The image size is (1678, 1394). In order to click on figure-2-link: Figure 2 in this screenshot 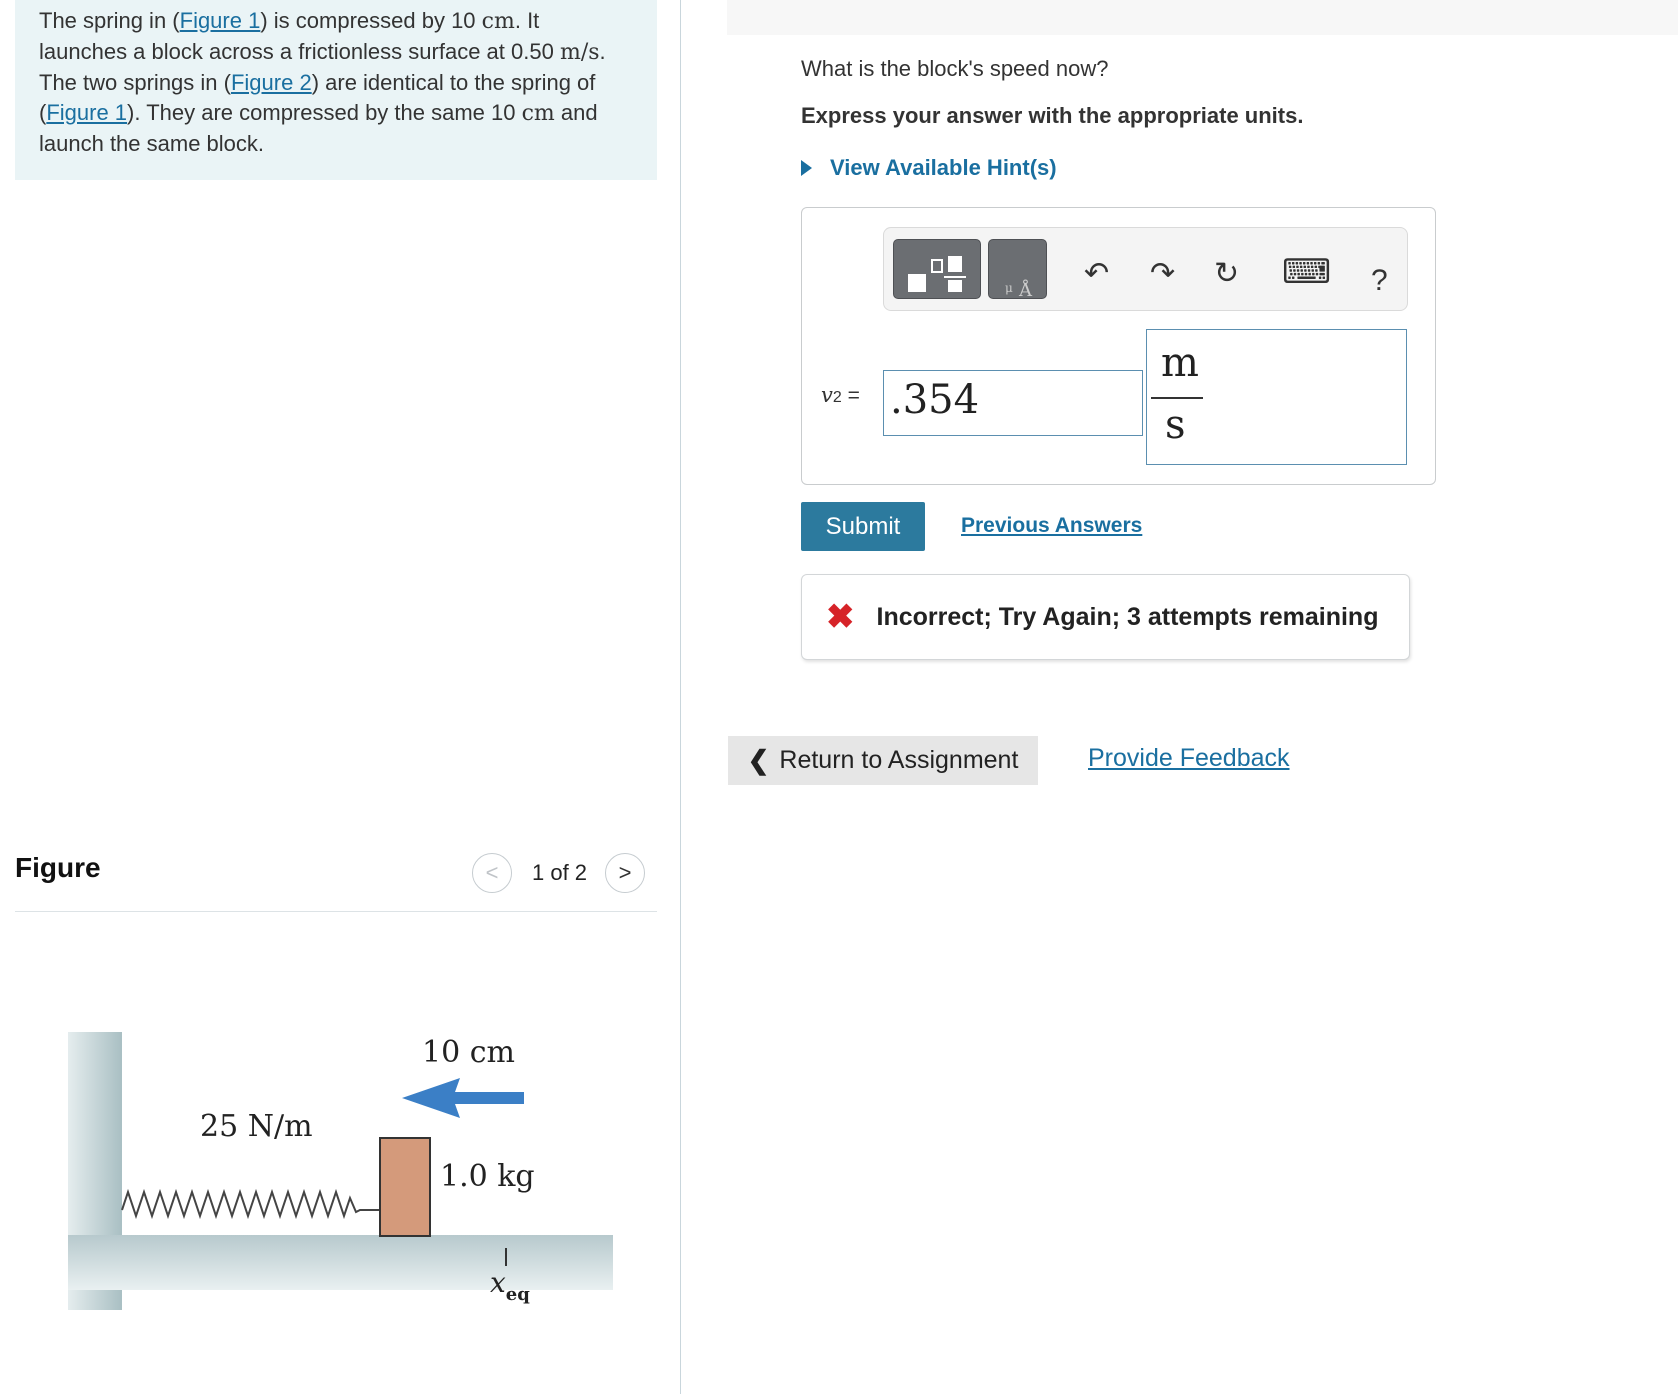, I will do `click(271, 82)`.